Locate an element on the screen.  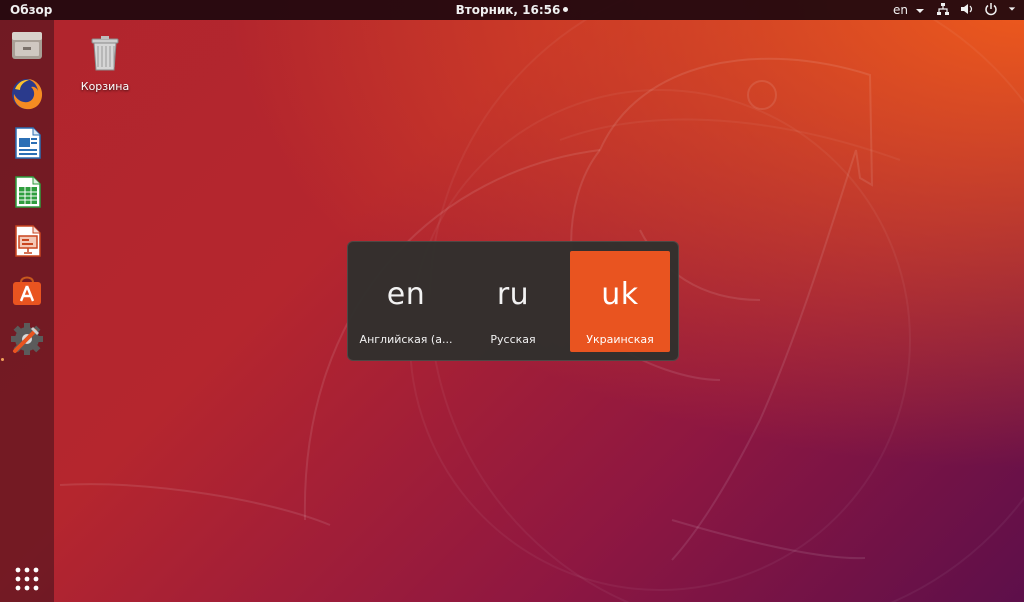
clock-label: Вторник, 16:56 is located at coordinates (508, 10).